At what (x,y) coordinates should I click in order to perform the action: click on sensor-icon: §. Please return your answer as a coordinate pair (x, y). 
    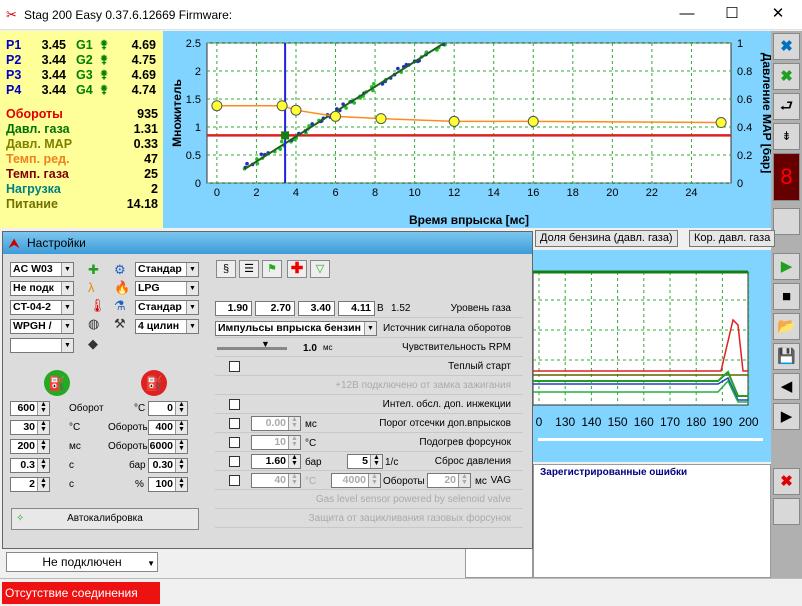
    Looking at the image, I should click on (226, 269).